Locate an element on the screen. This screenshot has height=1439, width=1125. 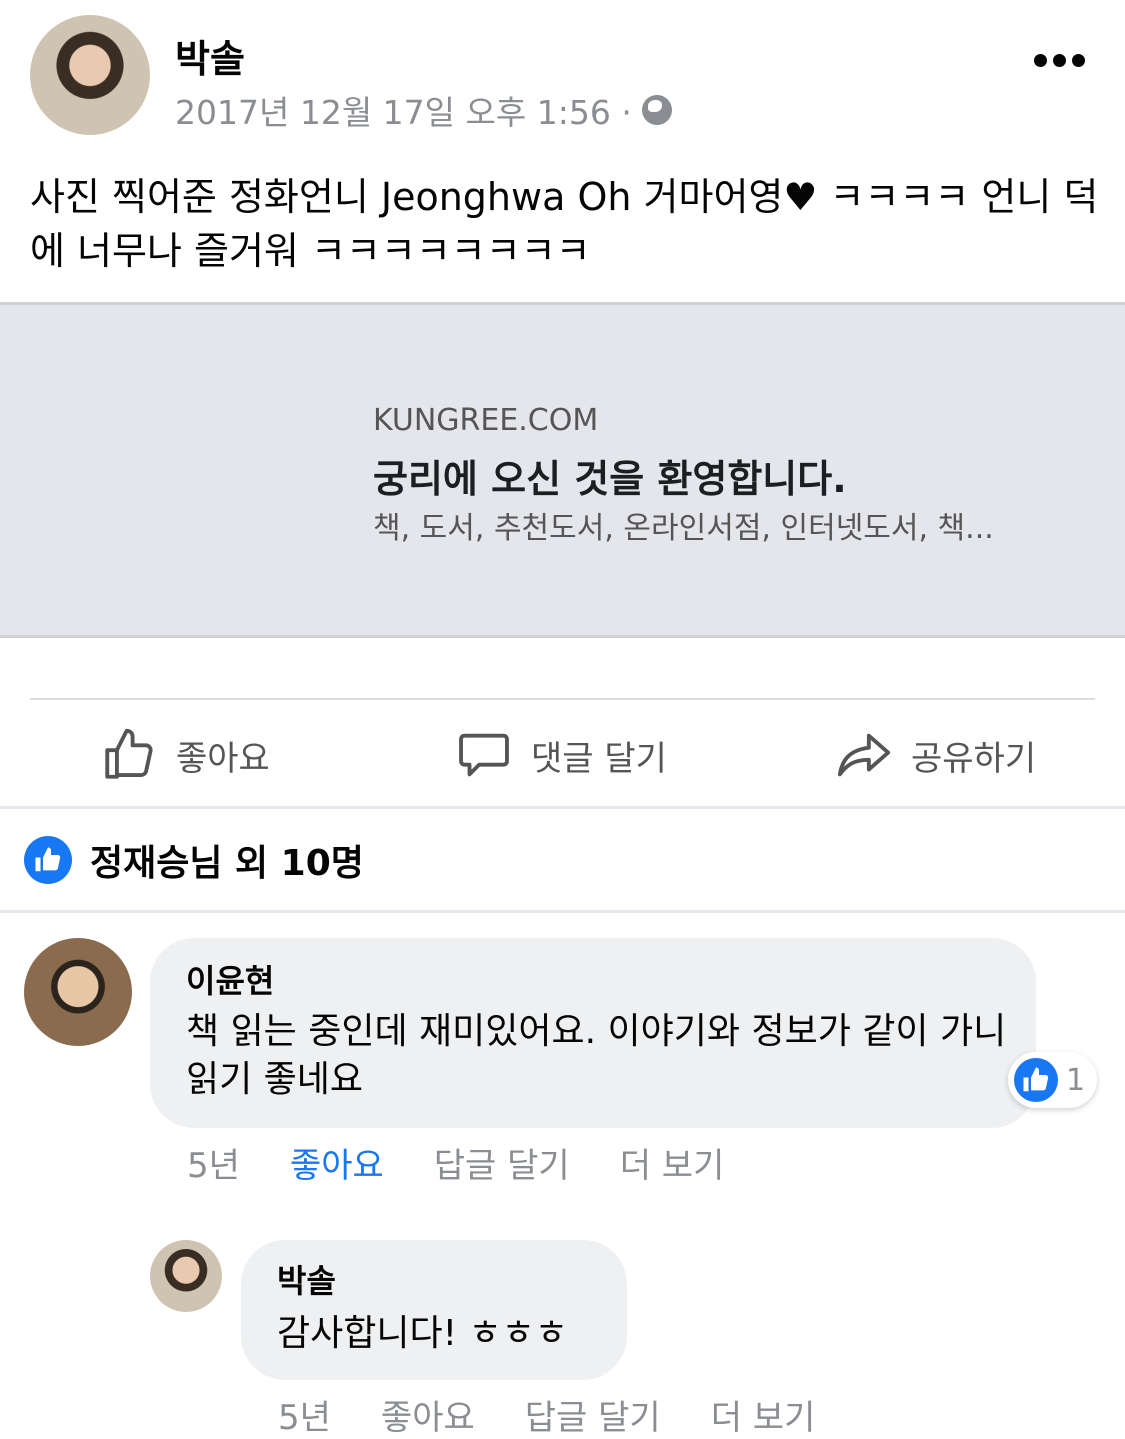
reaction-count: 1 is located at coordinates (1076, 1080).